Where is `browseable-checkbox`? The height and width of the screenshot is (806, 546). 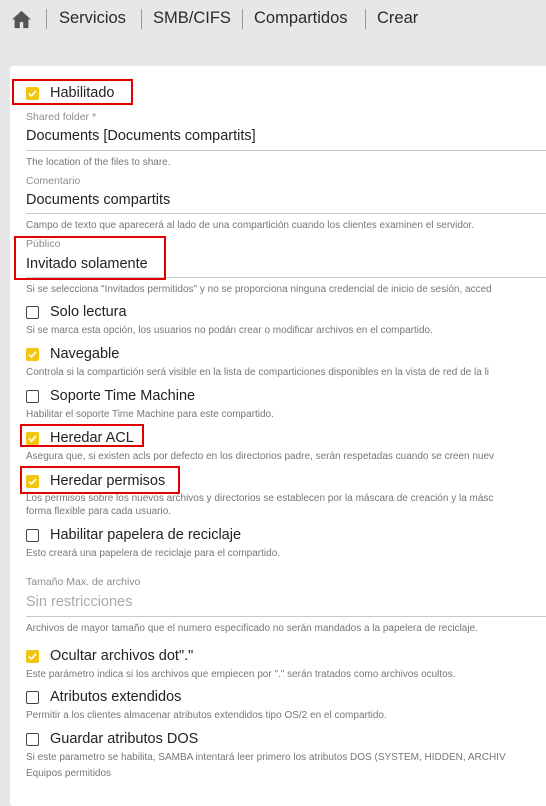
browseable-checkbox is located at coordinates (32, 354).